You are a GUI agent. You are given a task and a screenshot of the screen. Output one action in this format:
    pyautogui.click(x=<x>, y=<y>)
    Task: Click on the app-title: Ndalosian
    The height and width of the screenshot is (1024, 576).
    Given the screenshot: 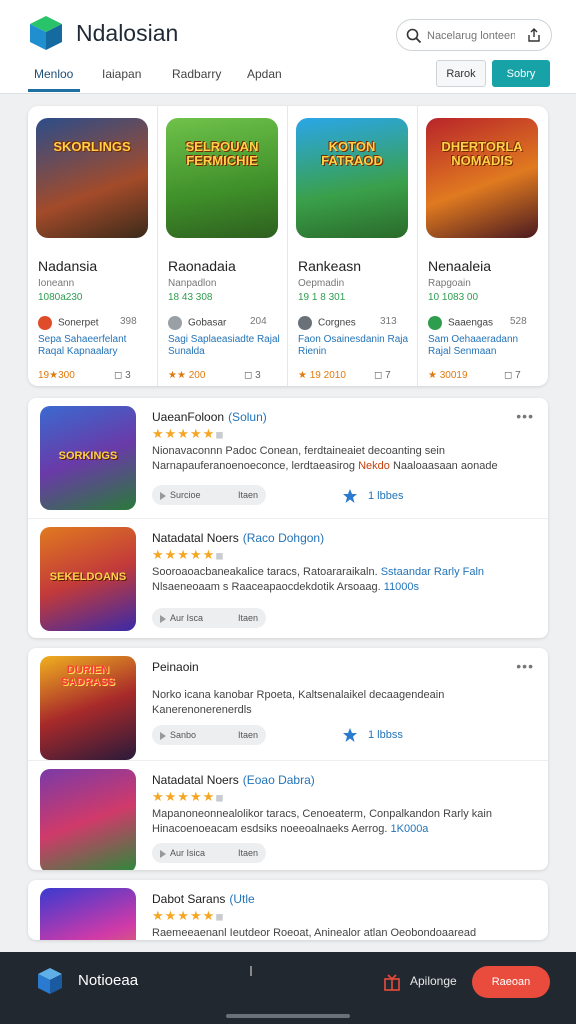 What is the action you would take?
    pyautogui.click(x=127, y=33)
    